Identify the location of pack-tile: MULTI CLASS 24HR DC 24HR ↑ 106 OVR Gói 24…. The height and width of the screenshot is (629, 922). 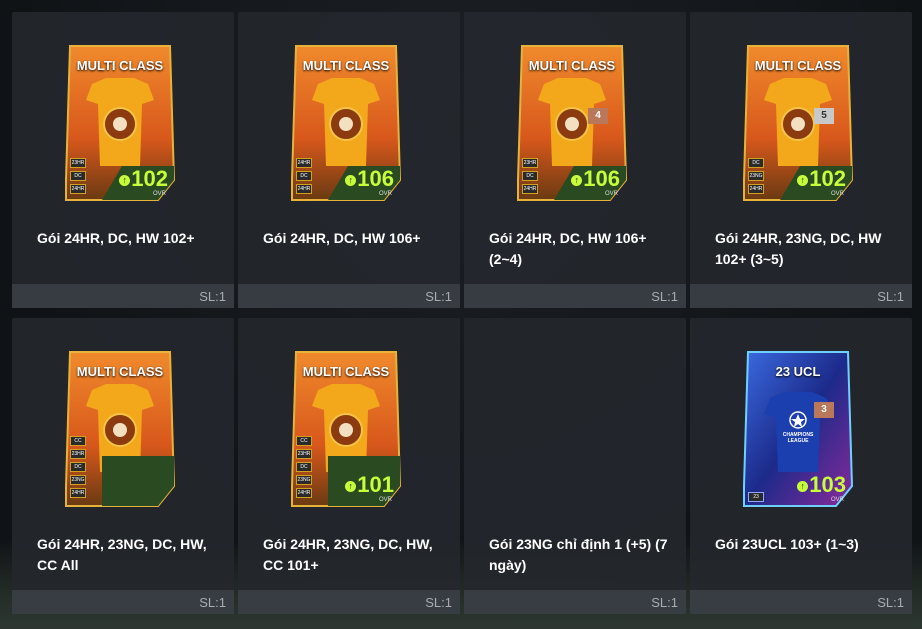
(349, 160).